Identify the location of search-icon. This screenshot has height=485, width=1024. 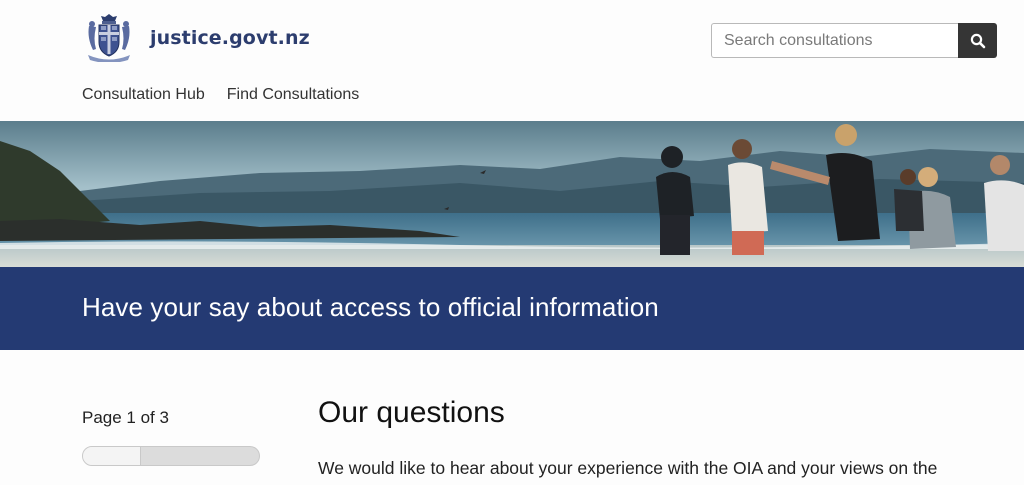
(977, 40).